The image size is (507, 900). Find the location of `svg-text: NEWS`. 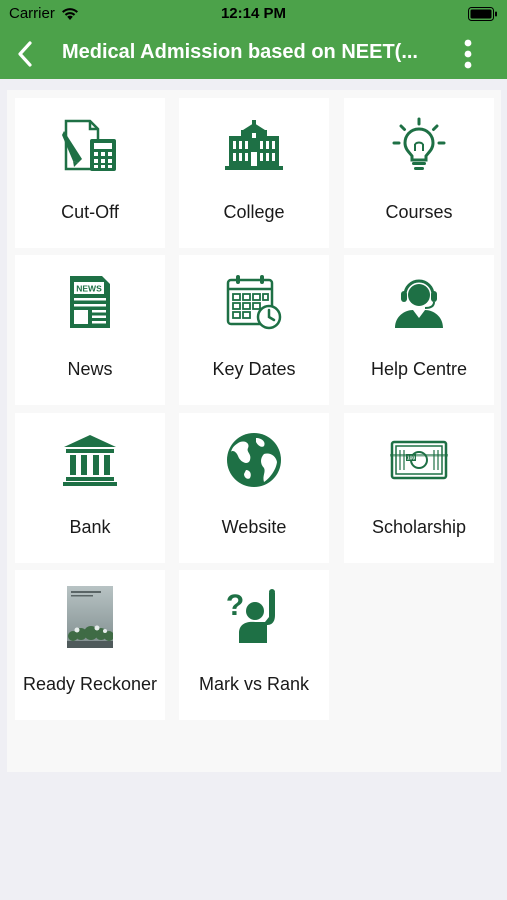

svg-text: NEWS is located at coordinates (89, 289).